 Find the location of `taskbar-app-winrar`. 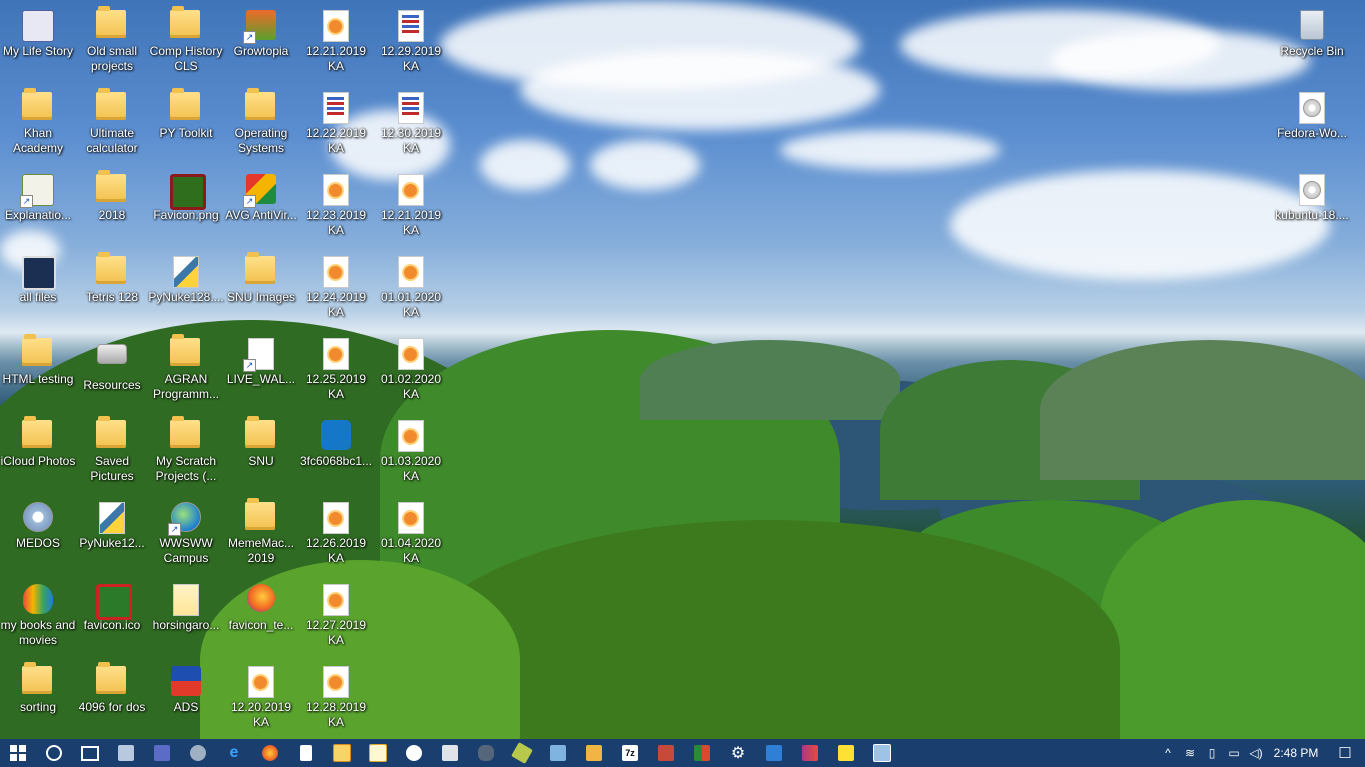

taskbar-app-winrar is located at coordinates (810, 753).